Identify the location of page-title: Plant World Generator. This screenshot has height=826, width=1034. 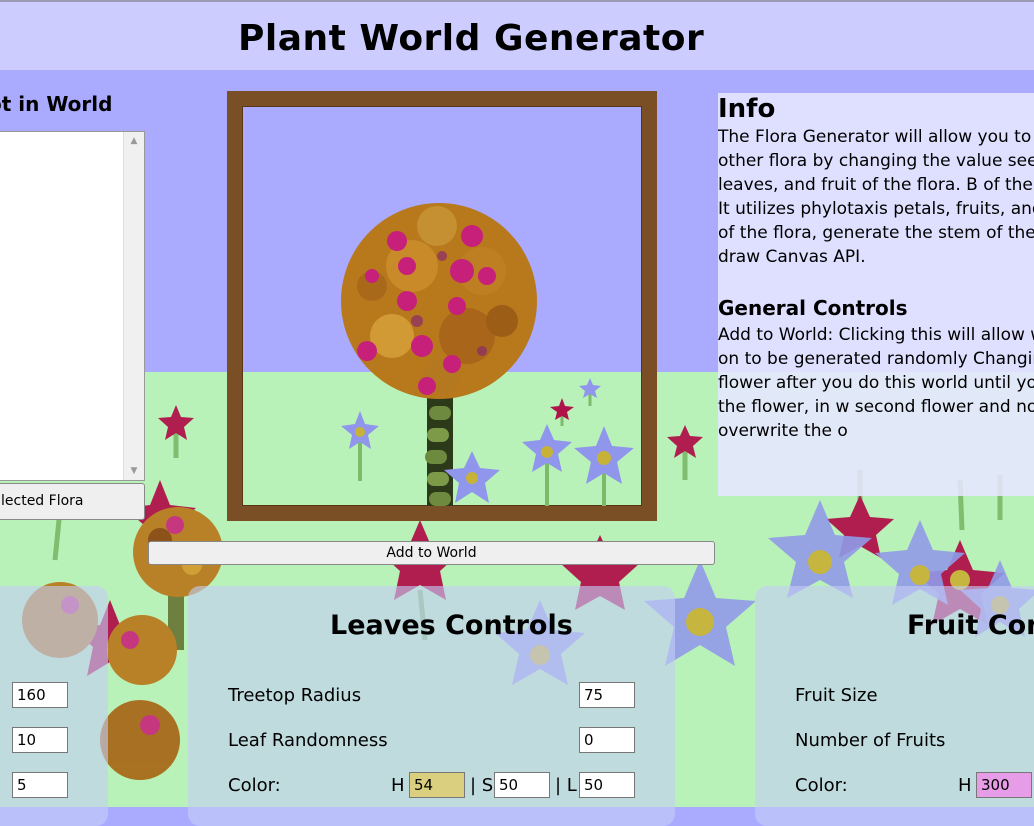
(471, 38).